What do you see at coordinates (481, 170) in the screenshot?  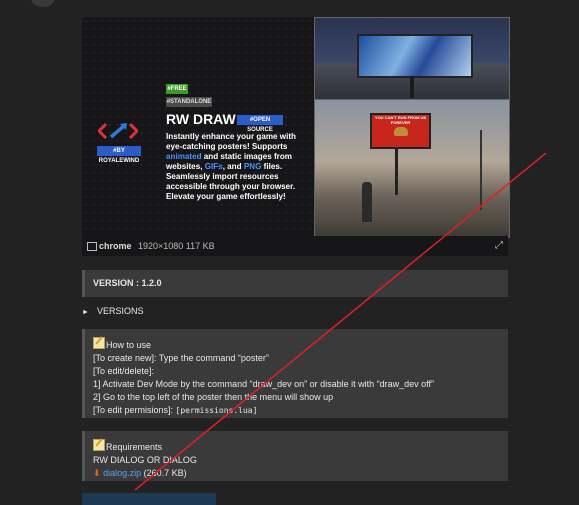 I see `street-lamp` at bounding box center [481, 170].